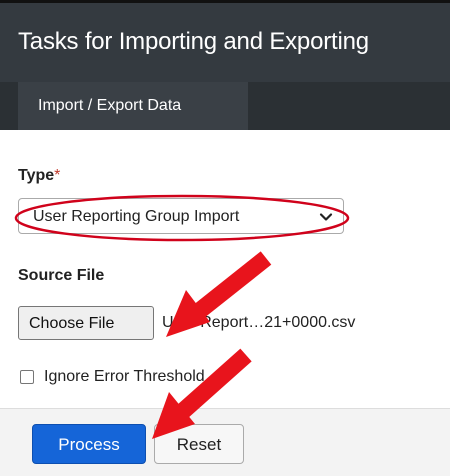 This screenshot has height=476, width=450. I want to click on process-button: Process, so click(89, 444).